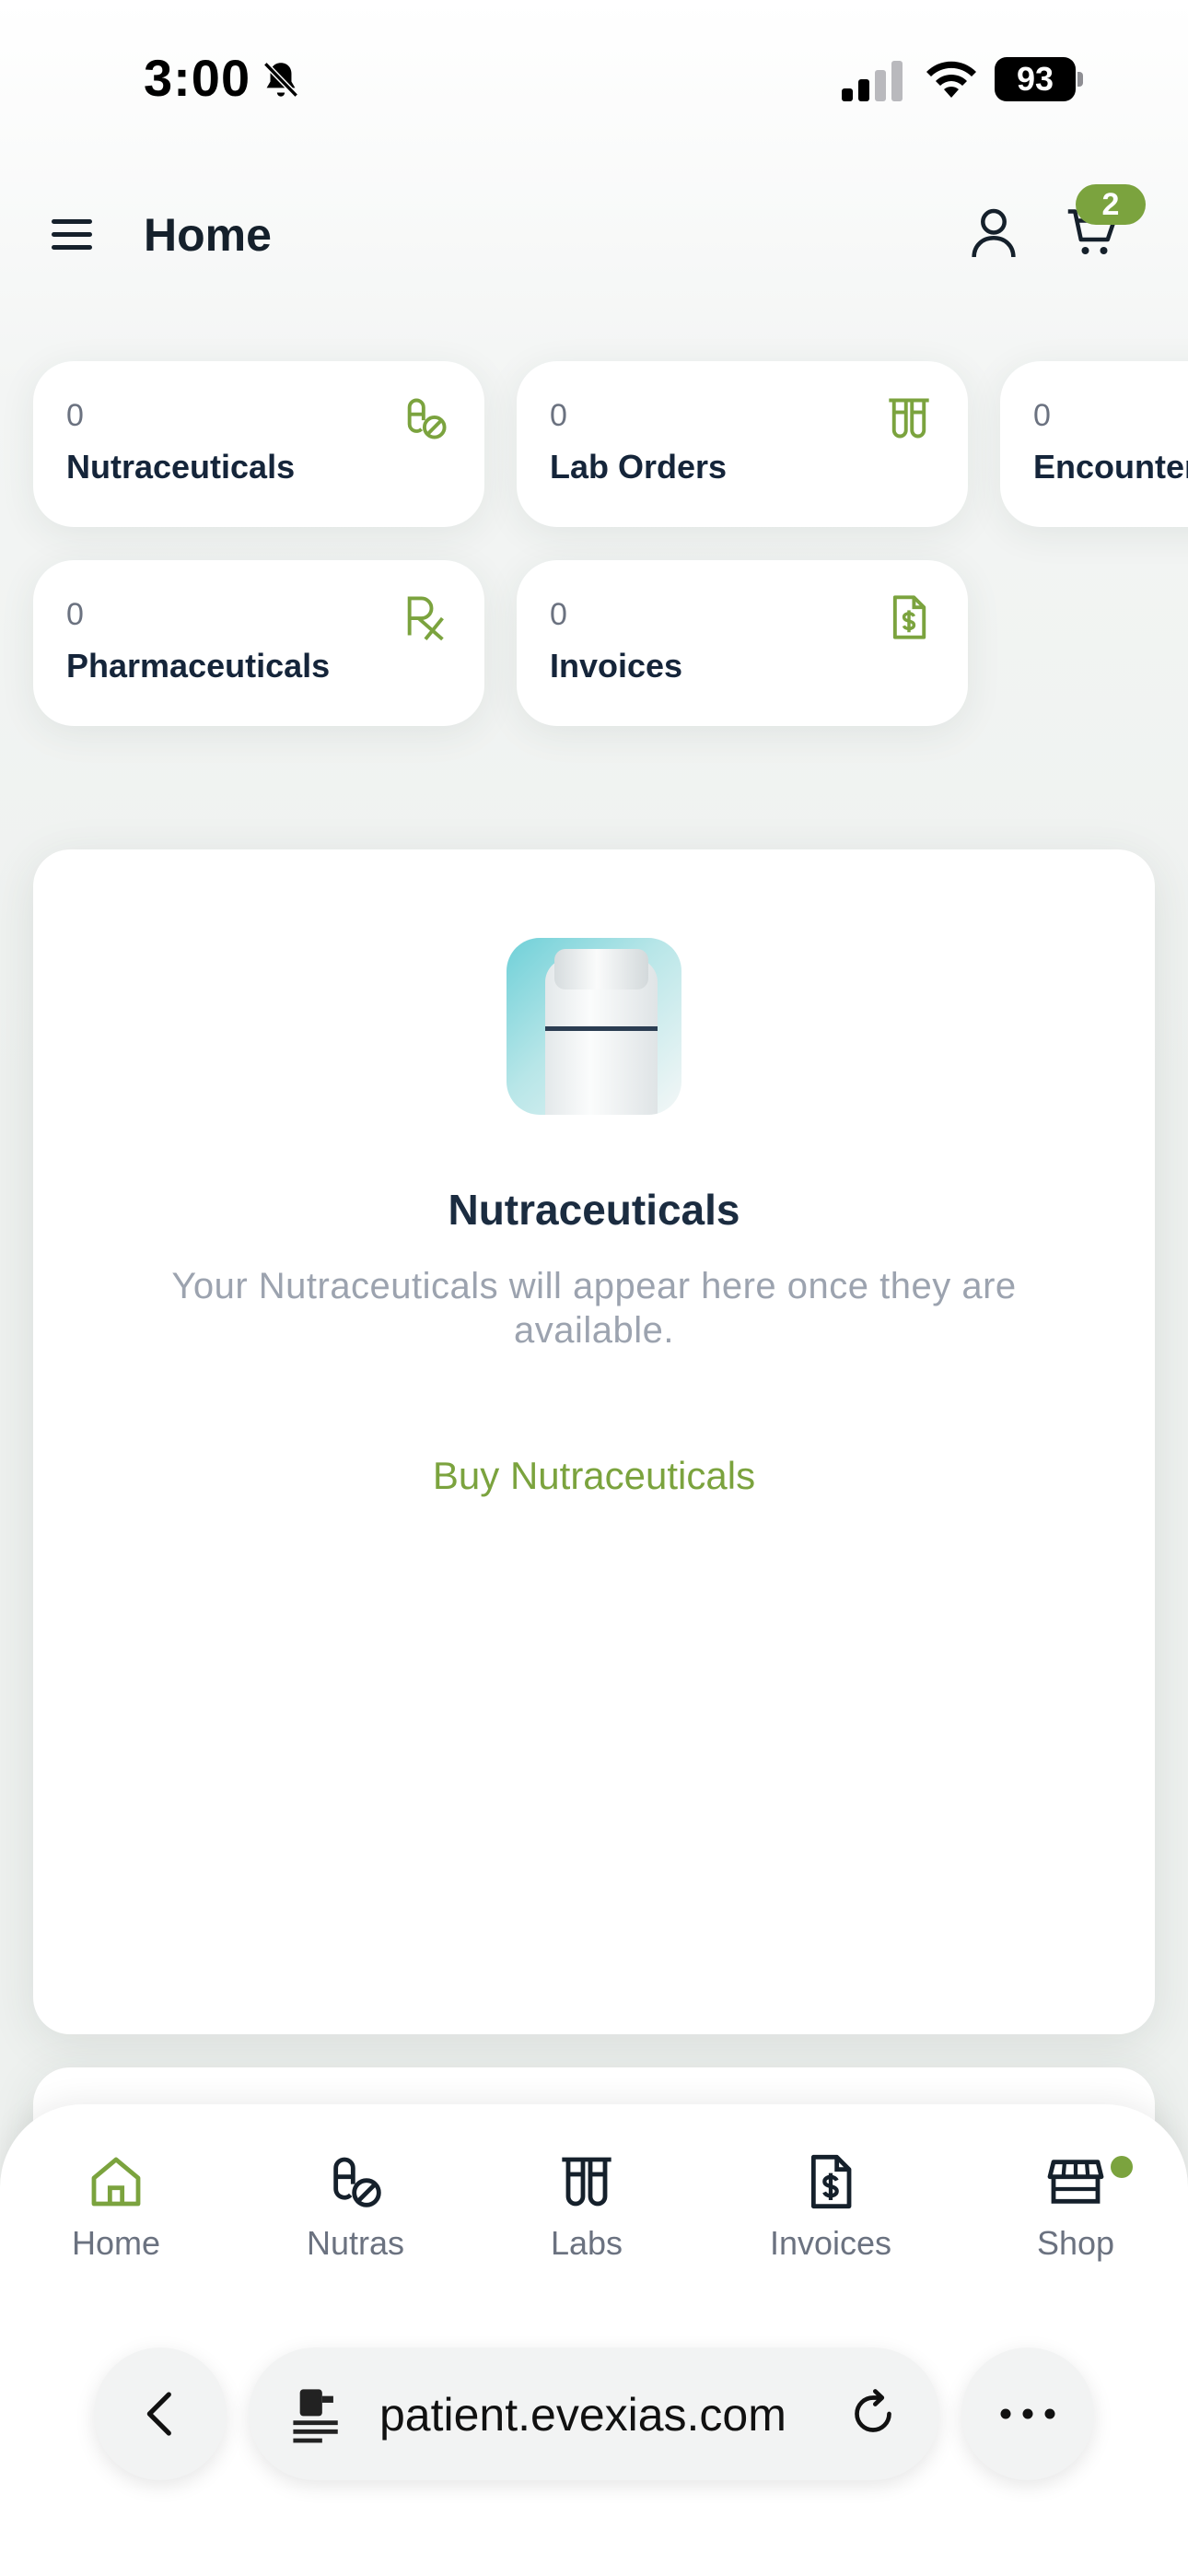 This screenshot has height=2576, width=1188. Describe the element at coordinates (872, 81) in the screenshot. I see `cellular-signal-icon` at that location.